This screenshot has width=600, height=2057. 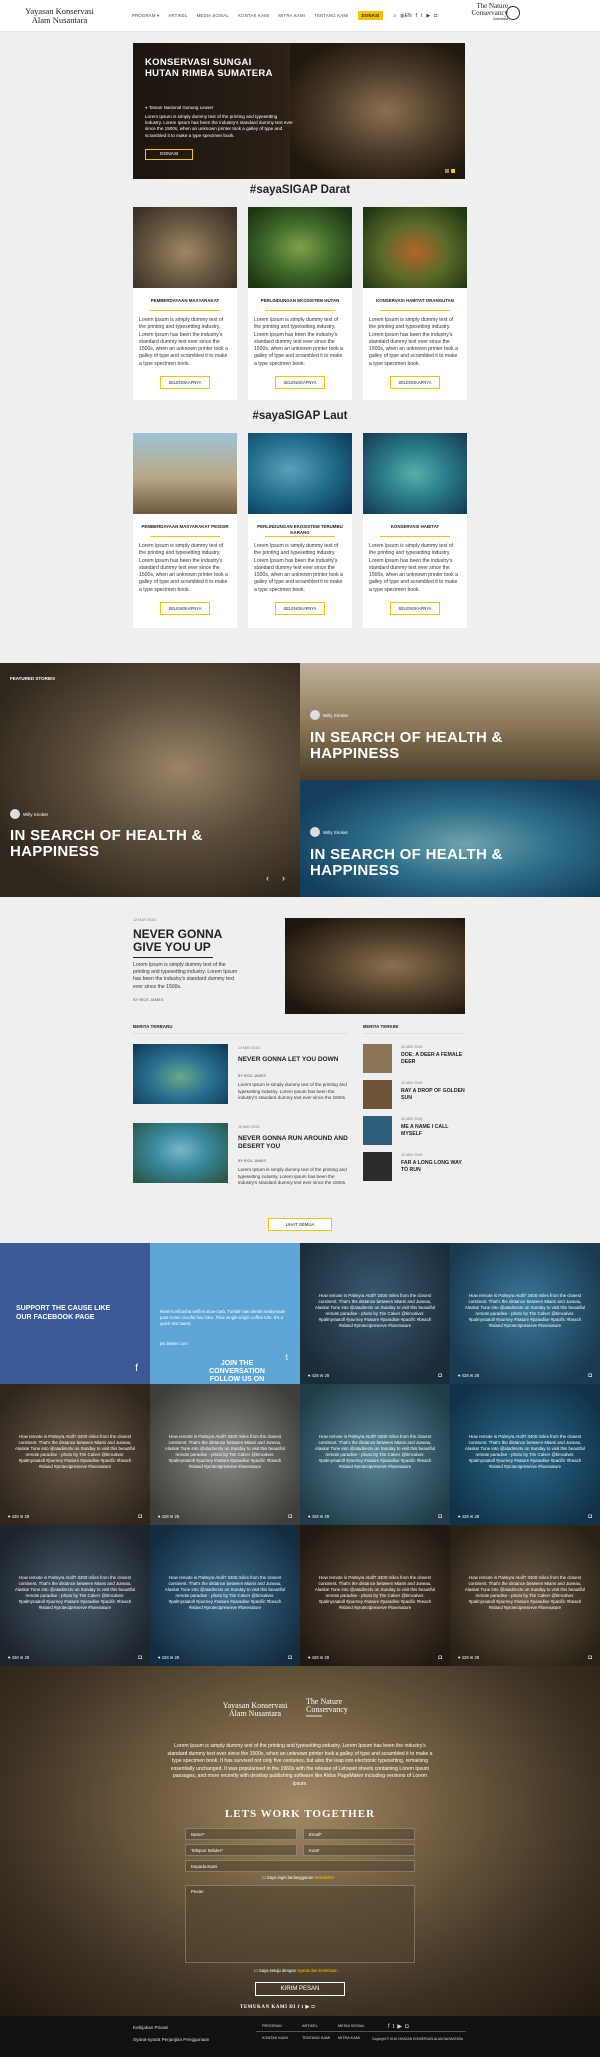 What do you see at coordinates (331, 15) in the screenshot?
I see `nav-tentang-kami: TENTANG KAMI` at bounding box center [331, 15].